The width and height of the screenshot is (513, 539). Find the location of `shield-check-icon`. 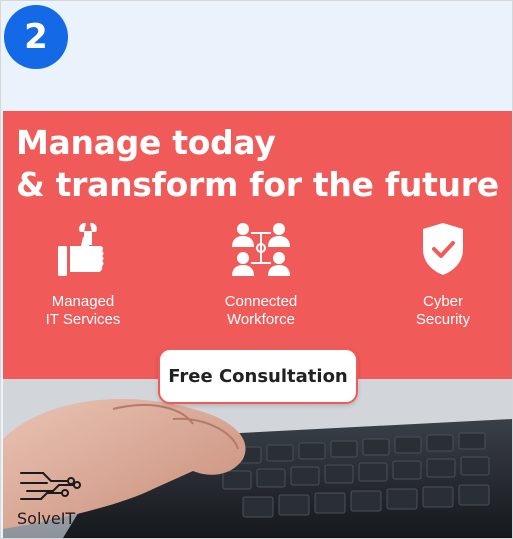

shield-check-icon is located at coordinates (443, 249).